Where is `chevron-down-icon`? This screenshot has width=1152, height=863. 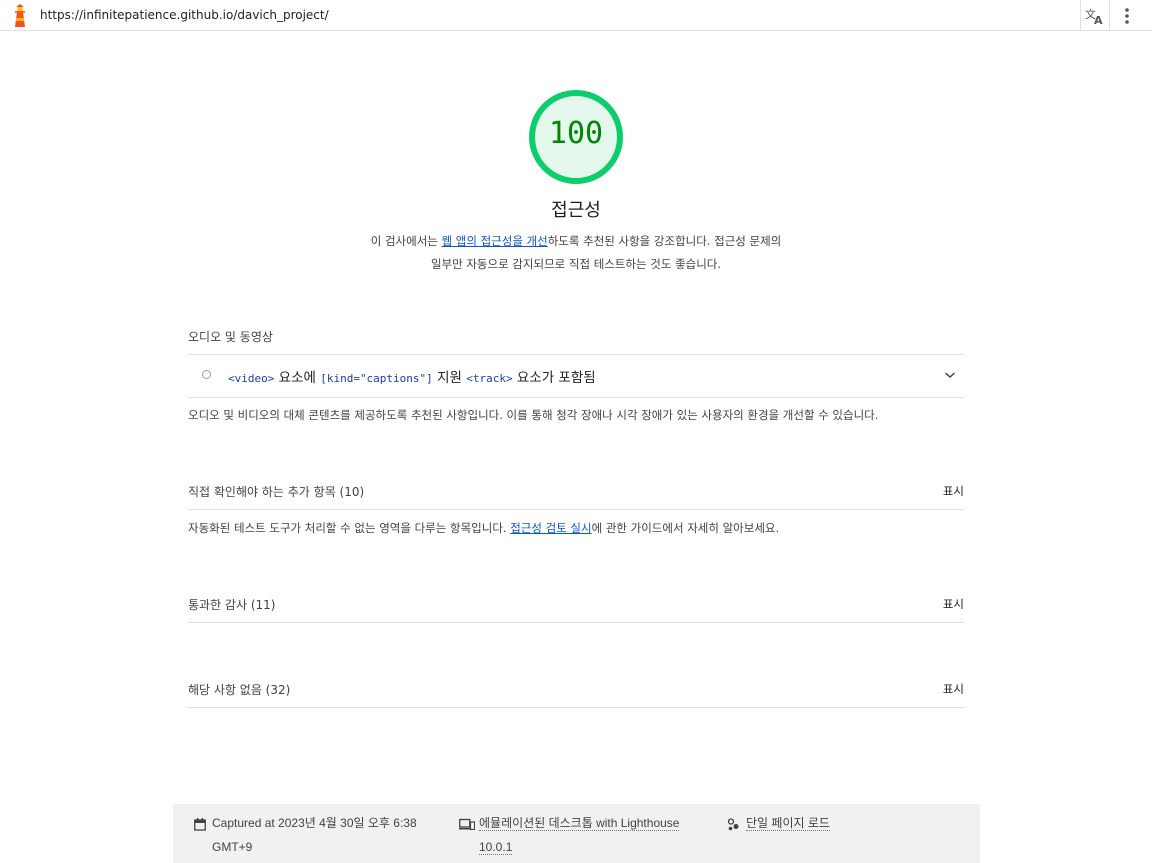 chevron-down-icon is located at coordinates (950, 375).